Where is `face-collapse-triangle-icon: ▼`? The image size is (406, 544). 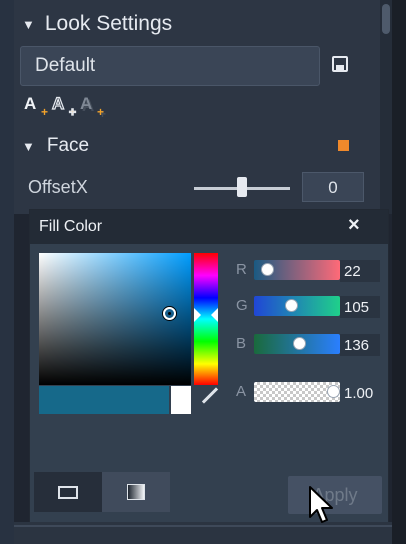
face-collapse-triangle-icon: ▼ is located at coordinates (28, 146).